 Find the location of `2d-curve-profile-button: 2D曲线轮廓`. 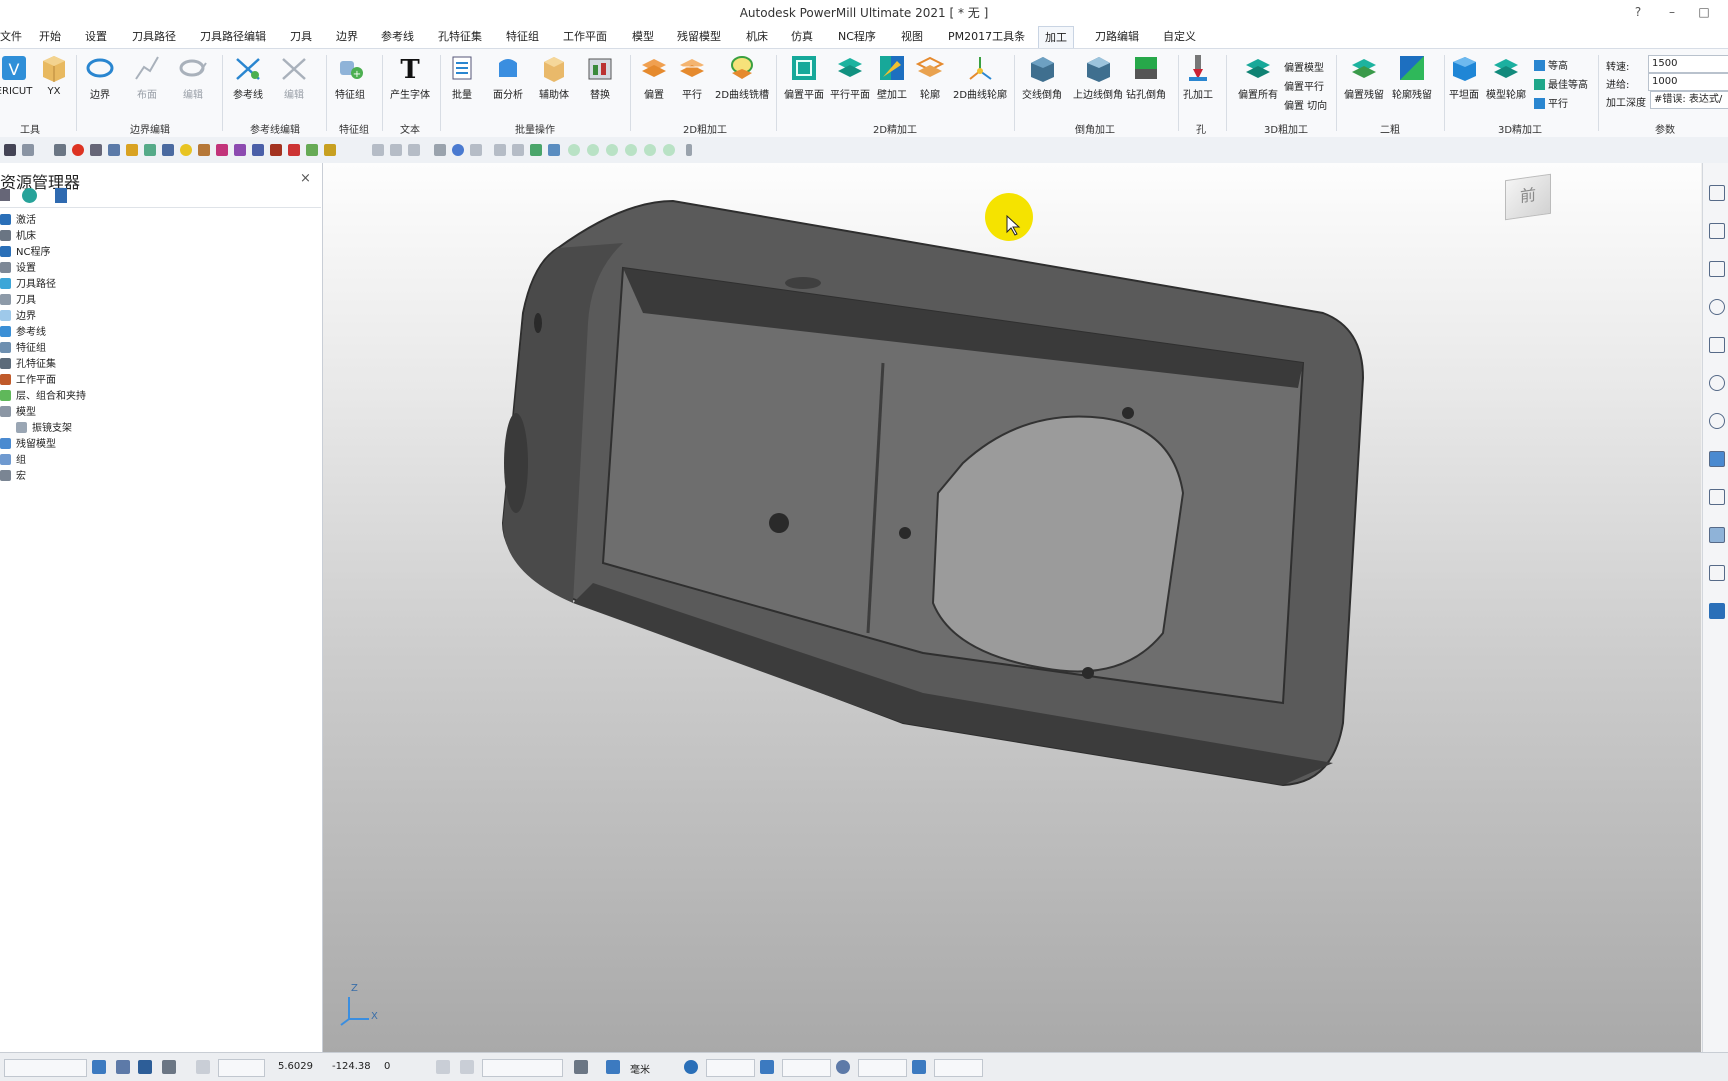

2d-curve-profile-button: 2D曲线轮廓 is located at coordinates (980, 77).